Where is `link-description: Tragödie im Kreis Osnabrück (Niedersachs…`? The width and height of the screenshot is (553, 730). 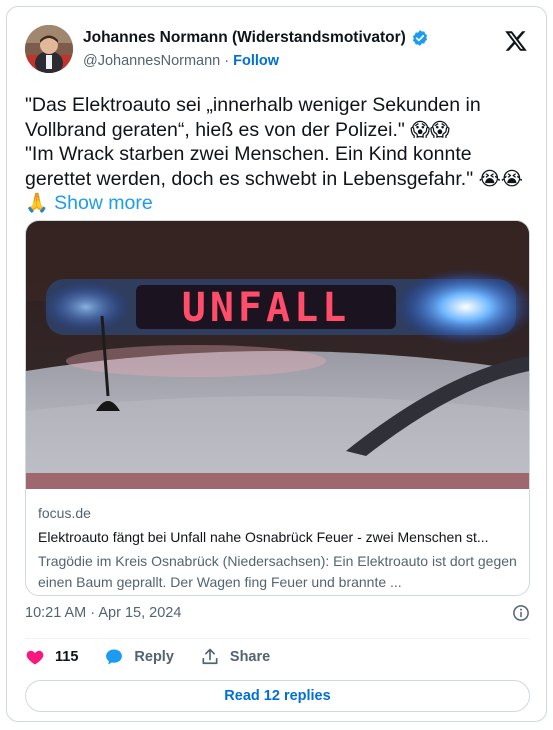 link-description: Tragödie im Kreis Osnabrück (Niedersachs… is located at coordinates (277, 571).